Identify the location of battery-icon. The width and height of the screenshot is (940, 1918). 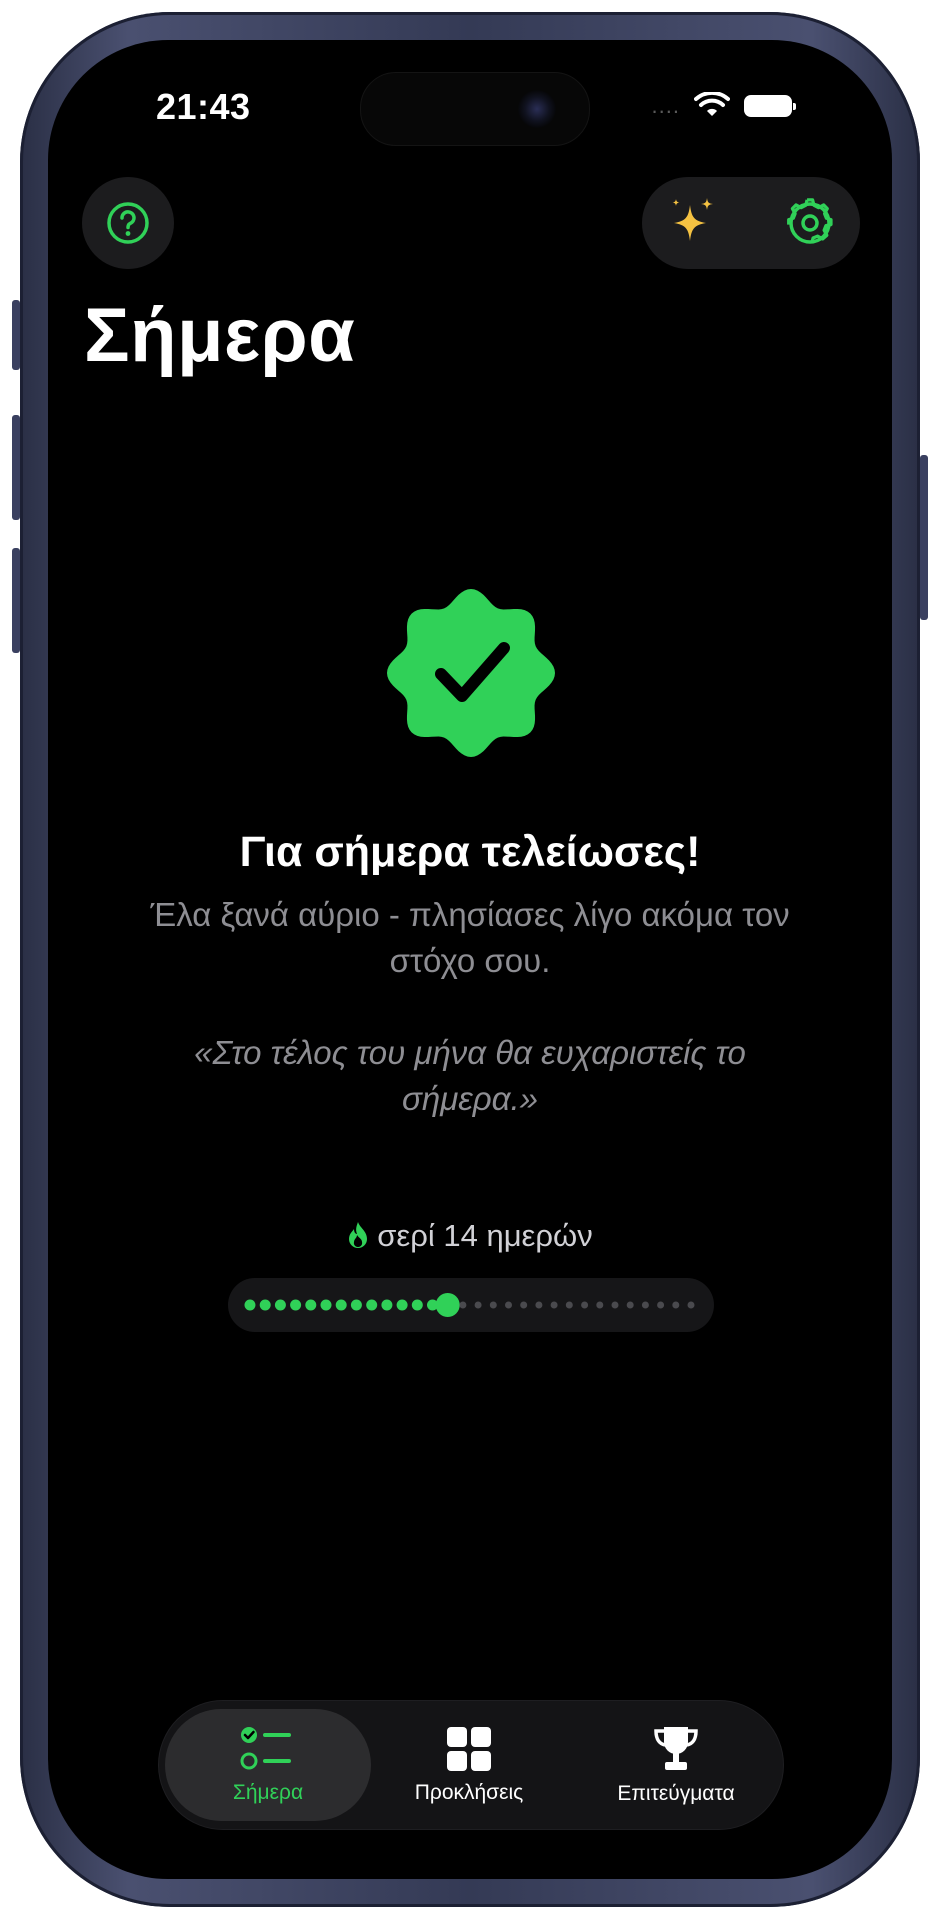
(770, 106).